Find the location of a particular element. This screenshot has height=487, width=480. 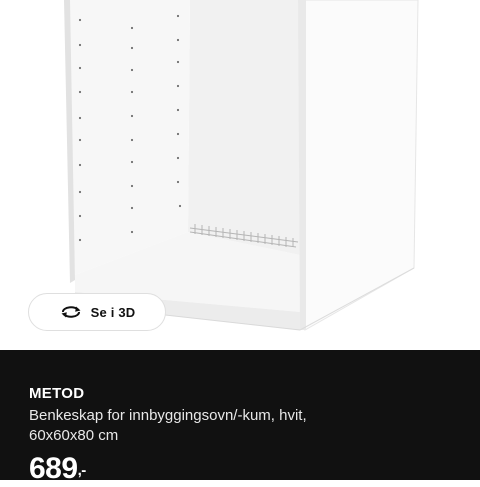

product-description-line-1: Benkeskap for innbyggingsovn/-kum, hvit, is located at coordinates (168, 415).